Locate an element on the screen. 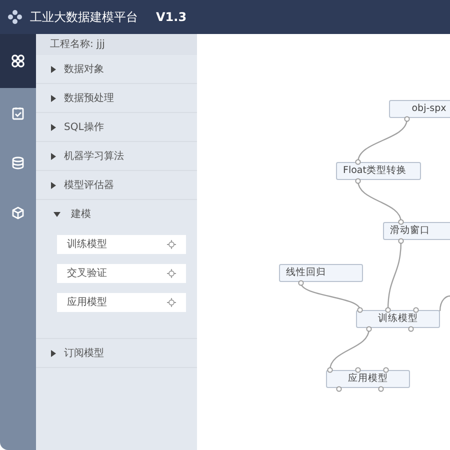  cube-icon is located at coordinates (18, 213).